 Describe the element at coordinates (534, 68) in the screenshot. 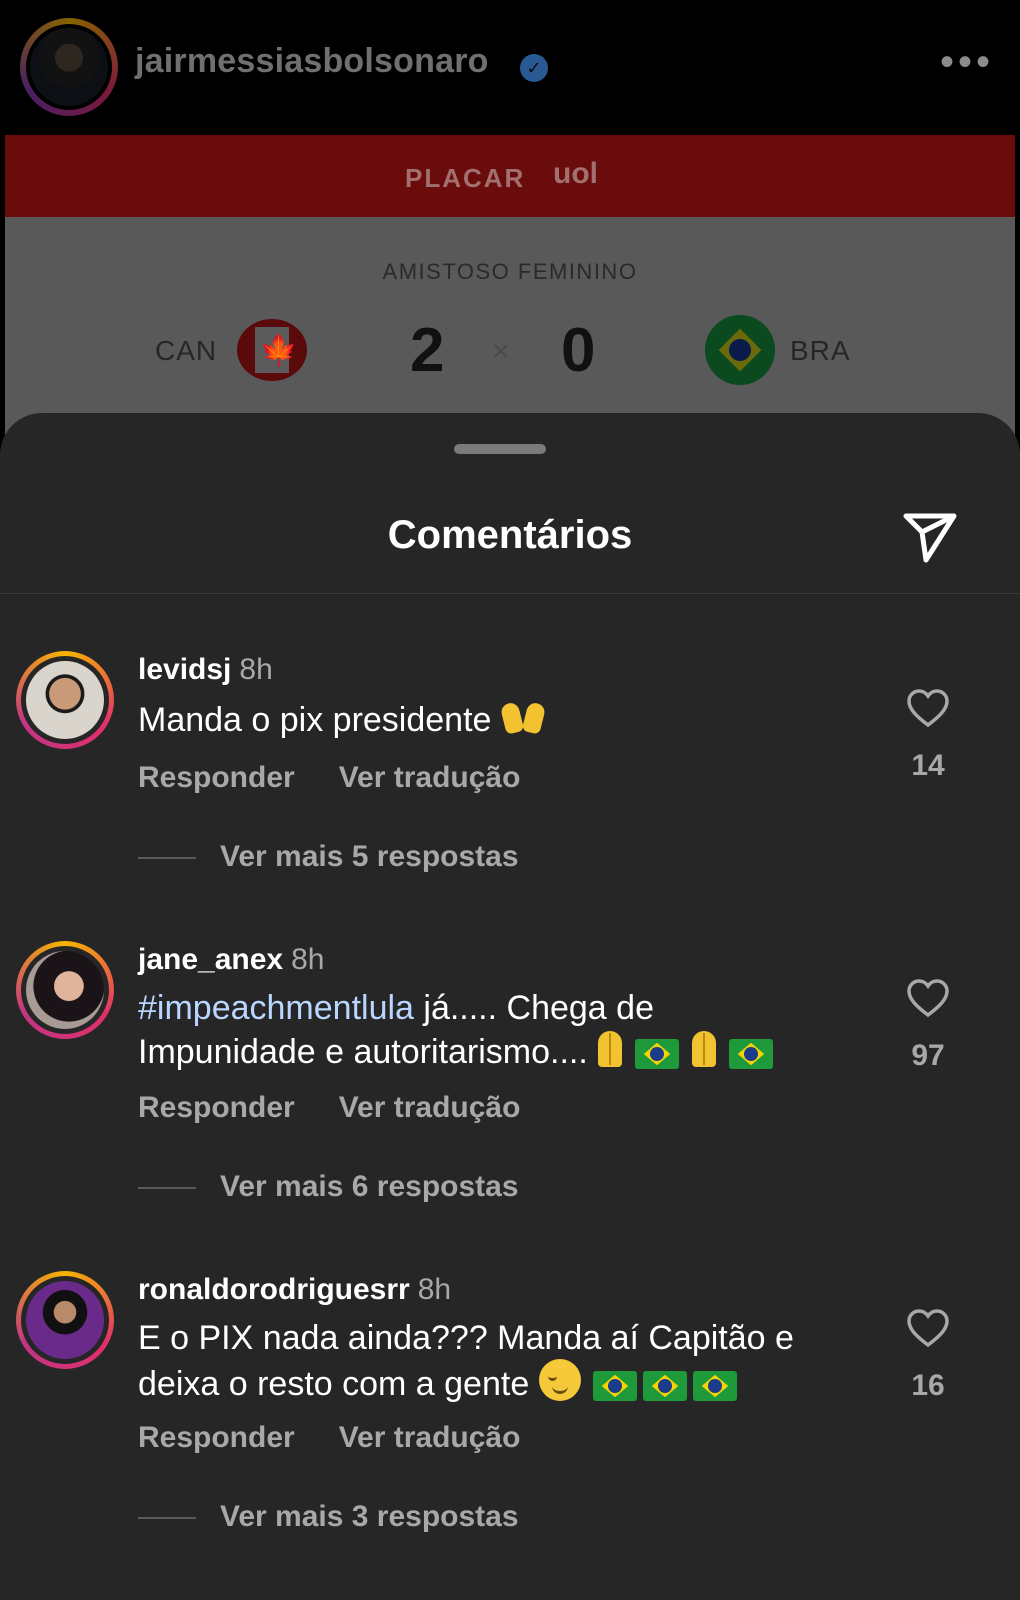

I see `verified-badge-icon: ✓` at that location.